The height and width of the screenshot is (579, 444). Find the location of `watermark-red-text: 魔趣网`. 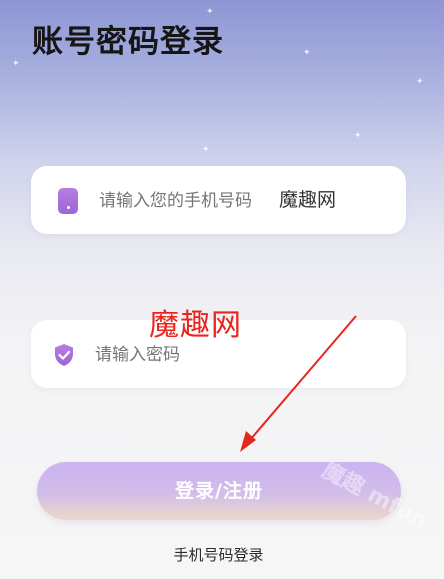

watermark-red-text: 魔趣网 is located at coordinates (195, 325).